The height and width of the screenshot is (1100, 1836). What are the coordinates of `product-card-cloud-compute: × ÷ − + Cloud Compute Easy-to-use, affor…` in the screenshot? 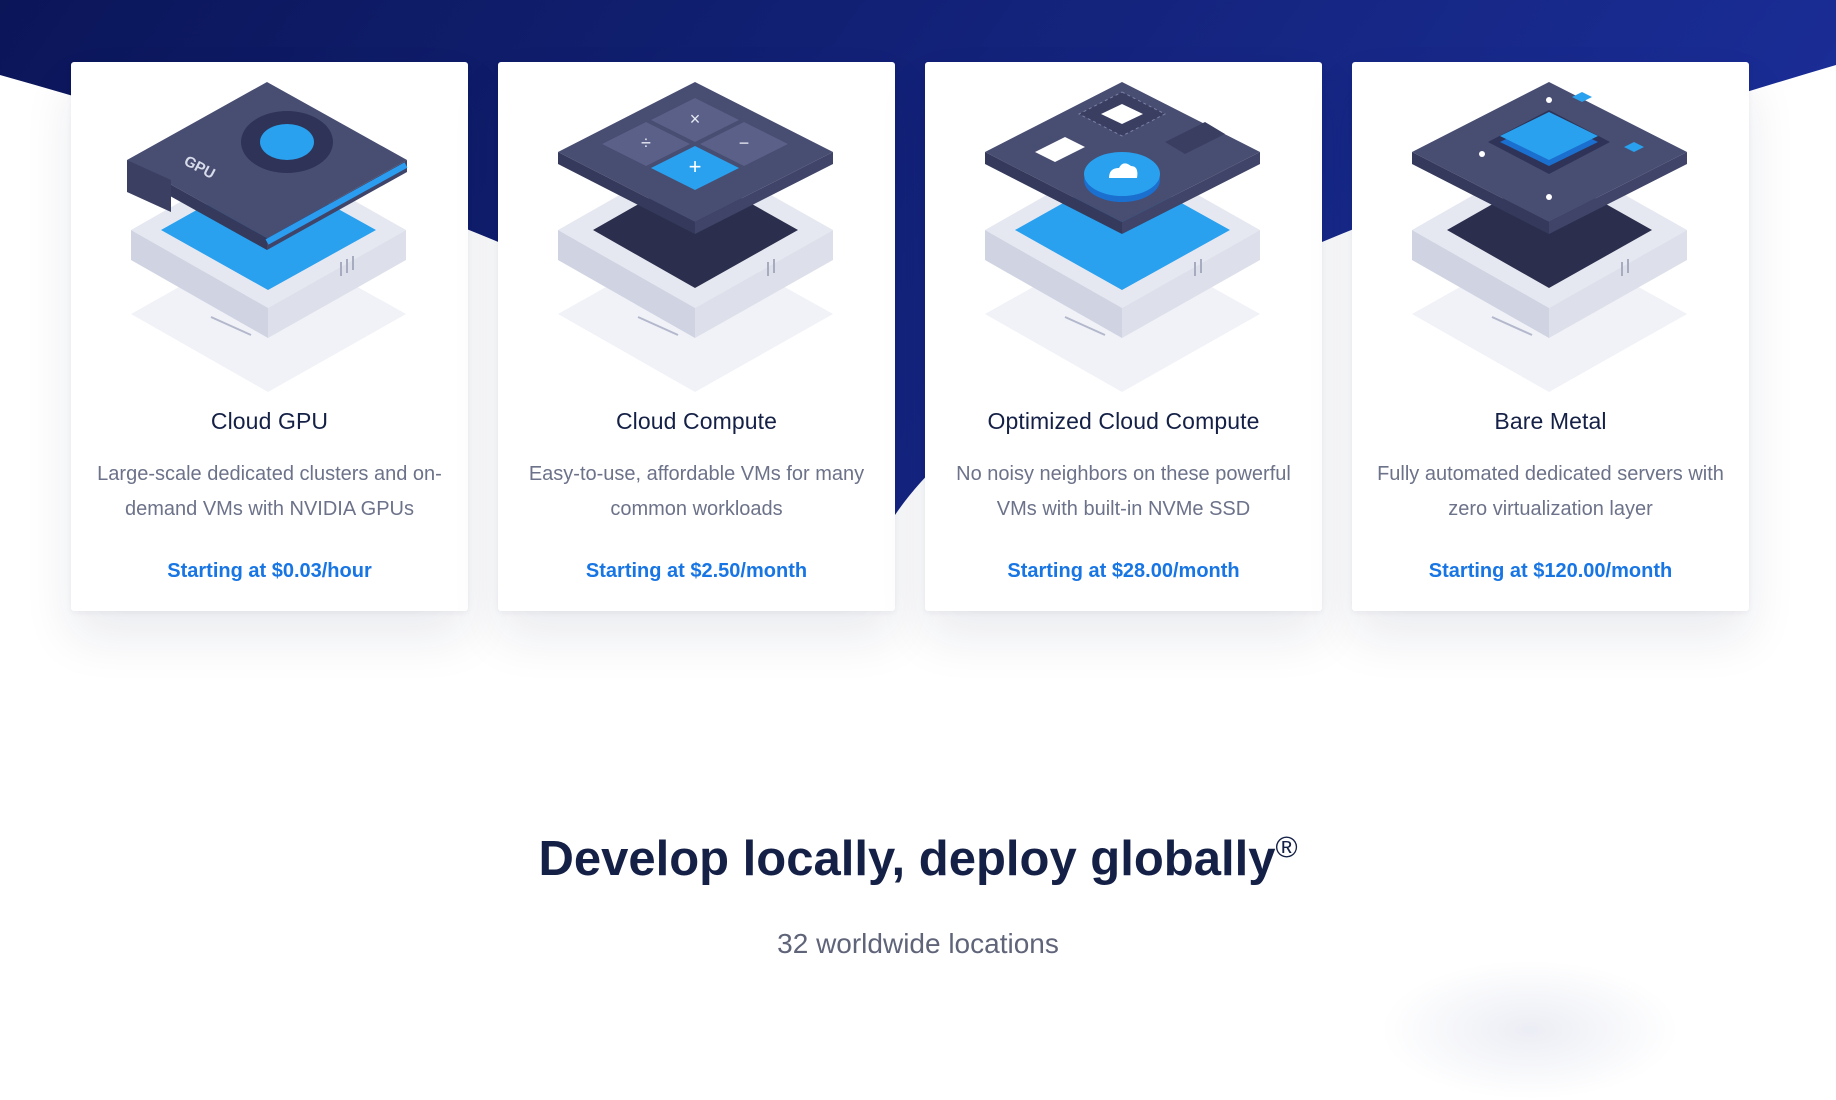 It's located at (696, 336).